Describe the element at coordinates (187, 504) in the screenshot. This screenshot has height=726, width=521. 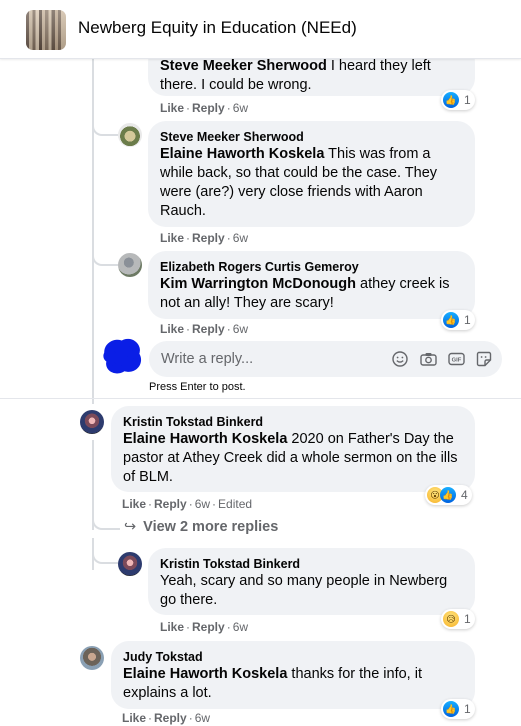
I see `comment-actions: Like · Reply · 6w · Edited` at that location.